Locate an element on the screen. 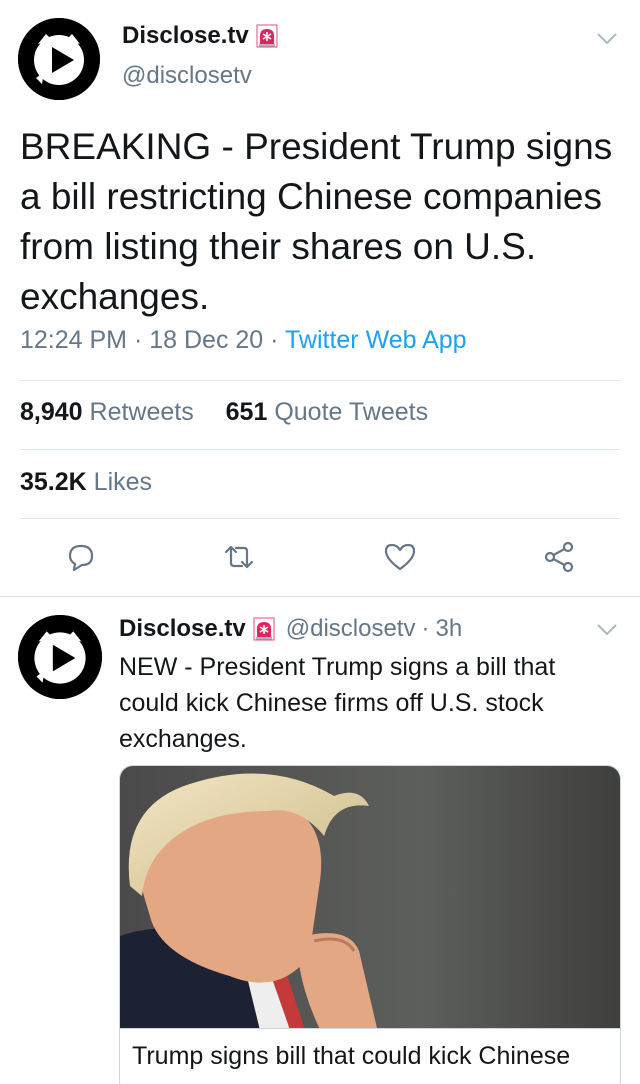  card-separator is located at coordinates (370, 1028).